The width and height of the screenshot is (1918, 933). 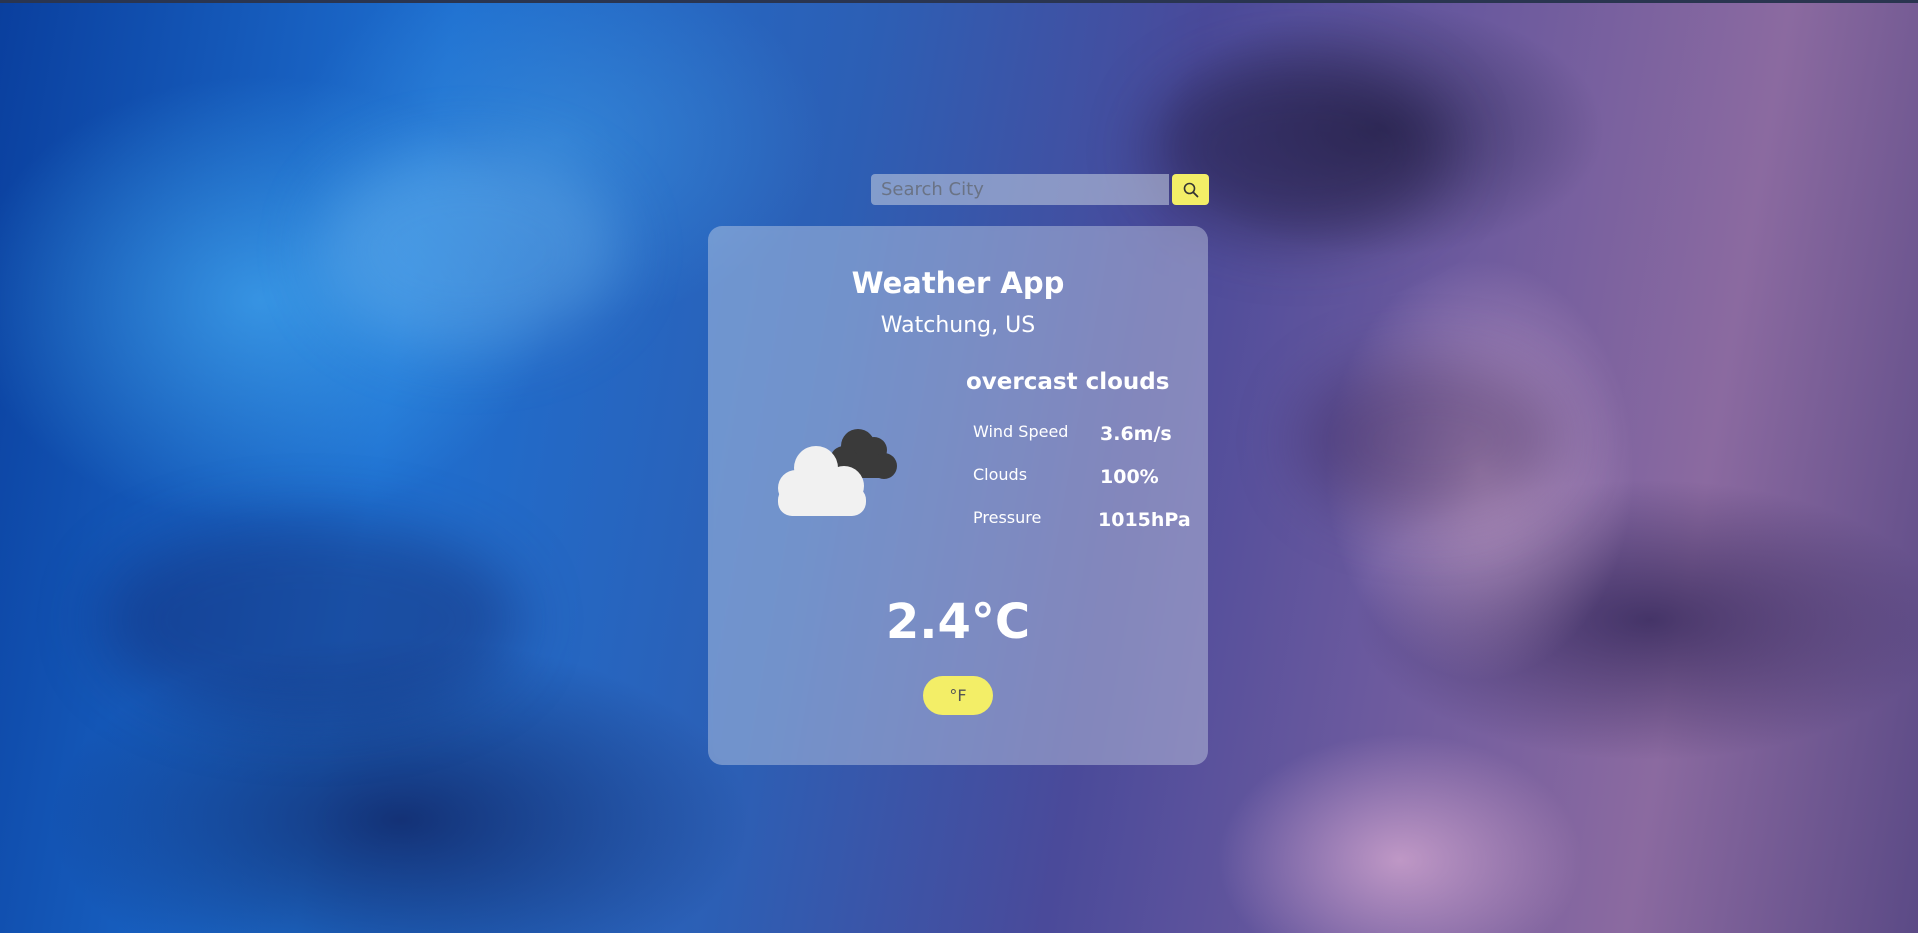 I want to click on pressure-label: Pressure, so click(x=1007, y=517).